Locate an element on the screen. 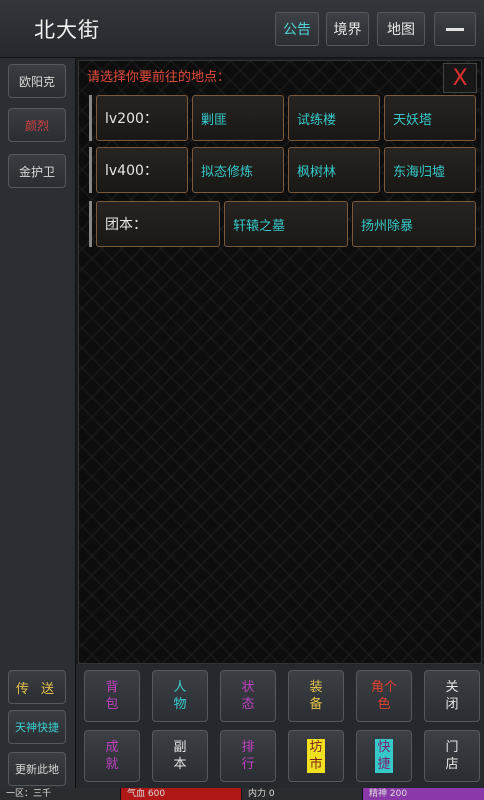  server-label: 一区：三千 is located at coordinates (60, 794).